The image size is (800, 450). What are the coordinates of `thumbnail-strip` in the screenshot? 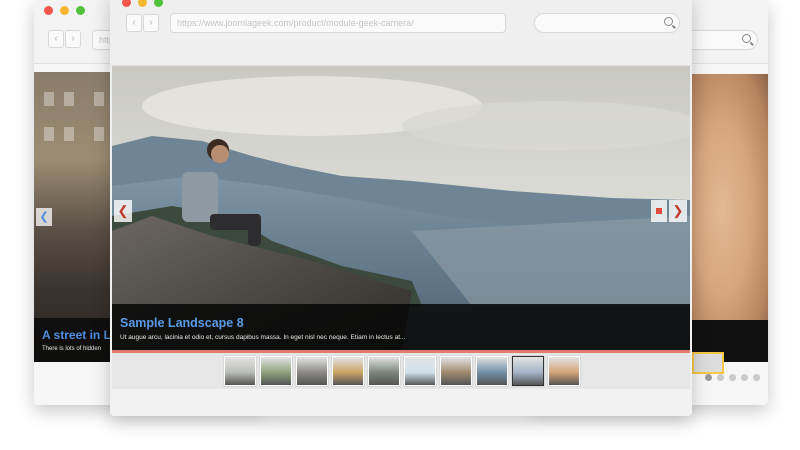 It's located at (401, 371).